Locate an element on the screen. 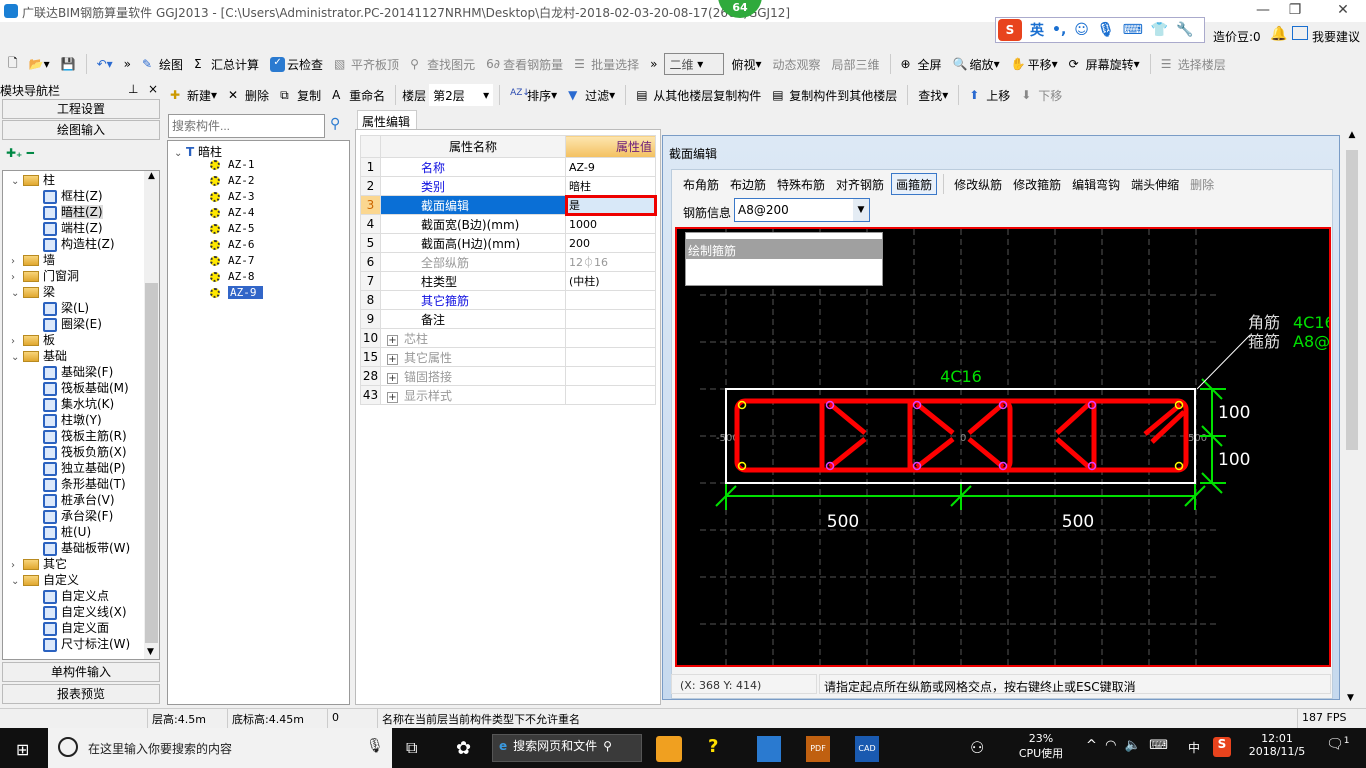 The image size is (1366, 768). nav-tree-item: 基础板带(W) is located at coordinates (81, 548).